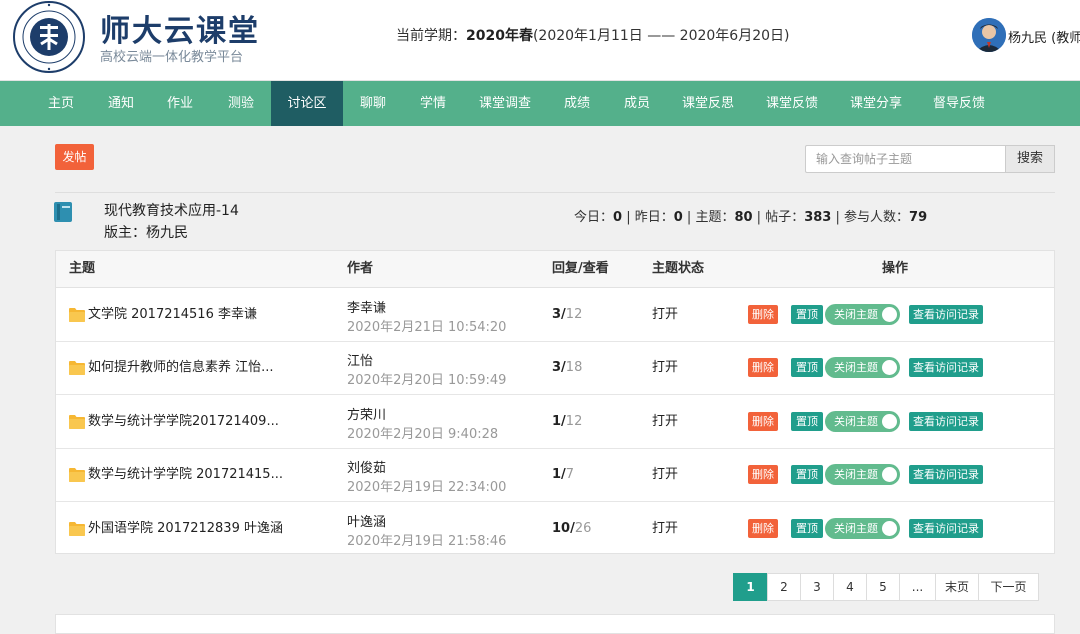 This screenshot has width=1080, height=634. What do you see at coordinates (654, 217) in the screenshot?
I see `stat-yesterday-label: 昨日：` at bounding box center [654, 217].